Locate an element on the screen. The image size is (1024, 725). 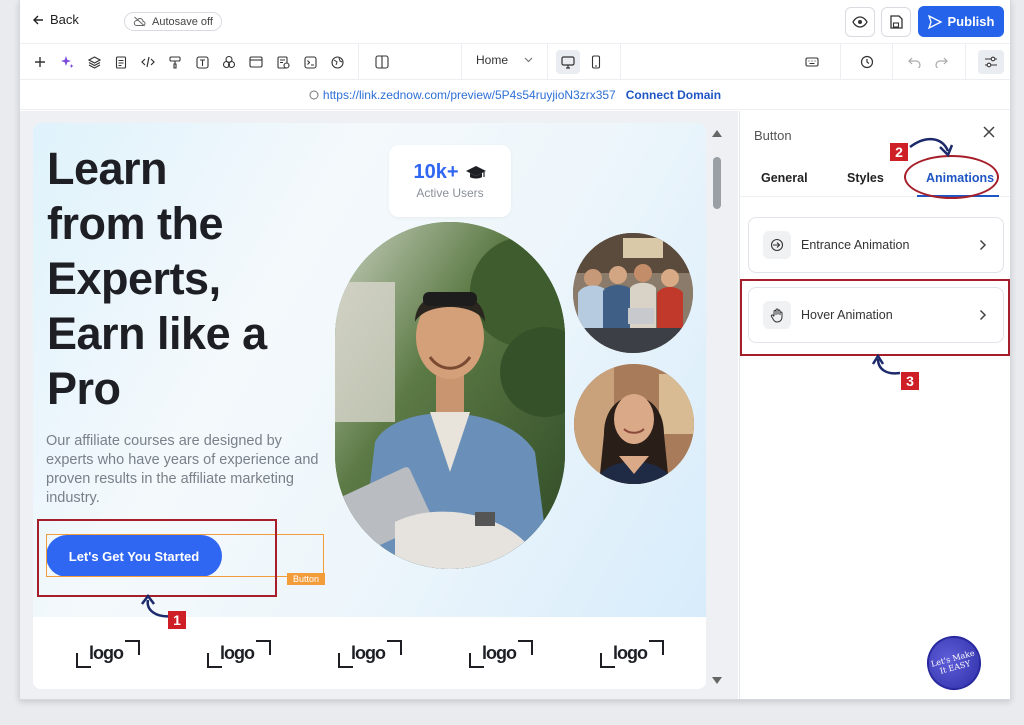
preview-button is located at coordinates (860, 22).